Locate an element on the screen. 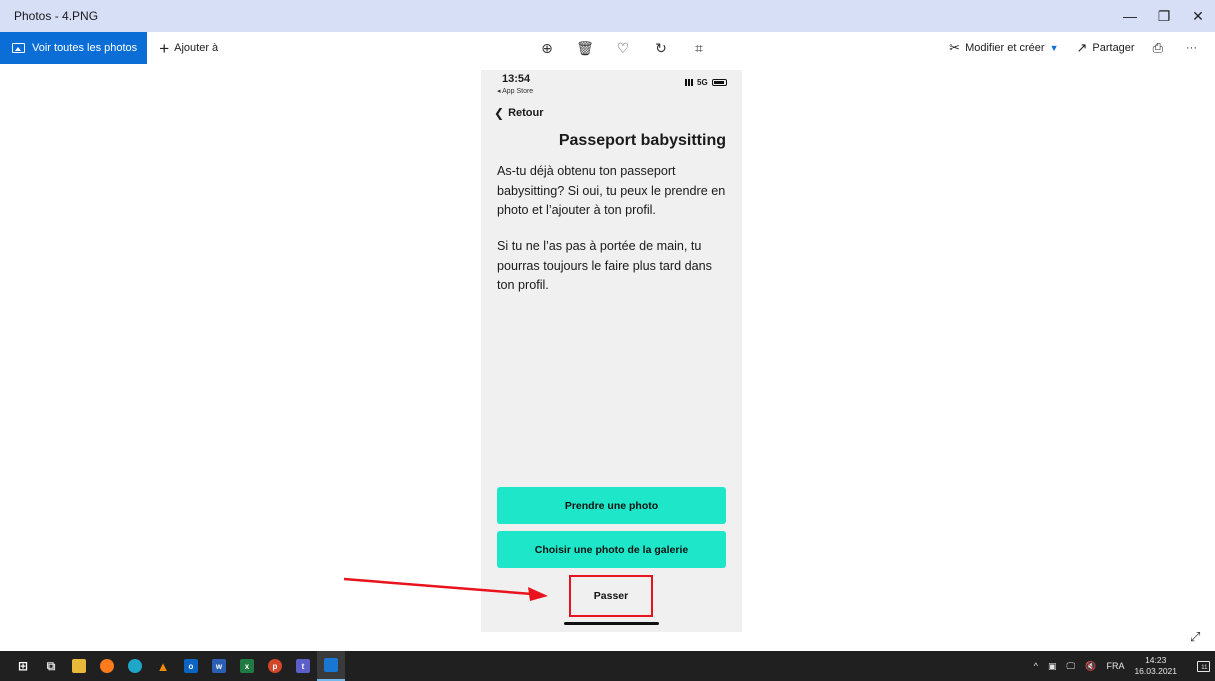 This screenshot has height=681, width=1215. status-back-app: ◂ App Store is located at coordinates (515, 91).